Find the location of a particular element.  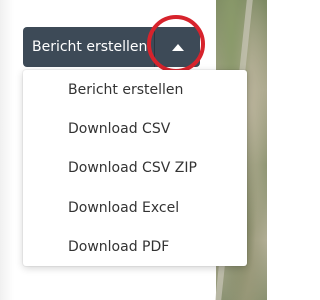

create-report-button: Bericht erstellen is located at coordinates (88, 47).